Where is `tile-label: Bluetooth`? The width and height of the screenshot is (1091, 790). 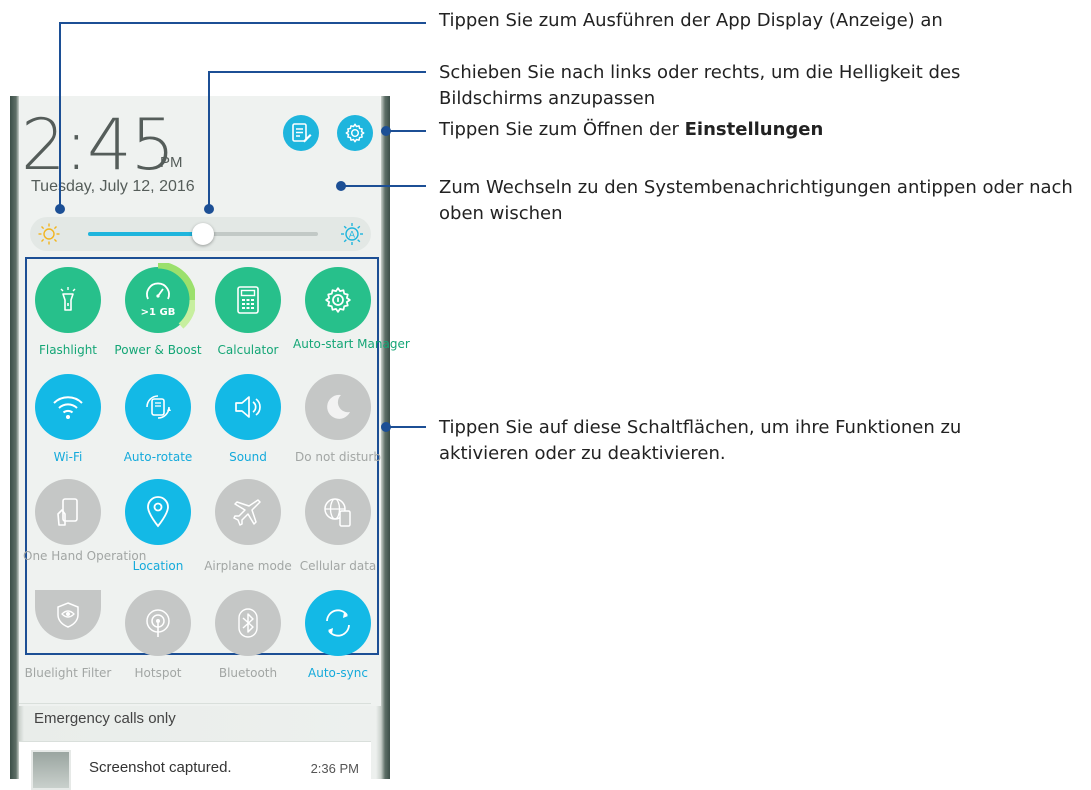
tile-label: Bluetooth is located at coordinates (248, 673).